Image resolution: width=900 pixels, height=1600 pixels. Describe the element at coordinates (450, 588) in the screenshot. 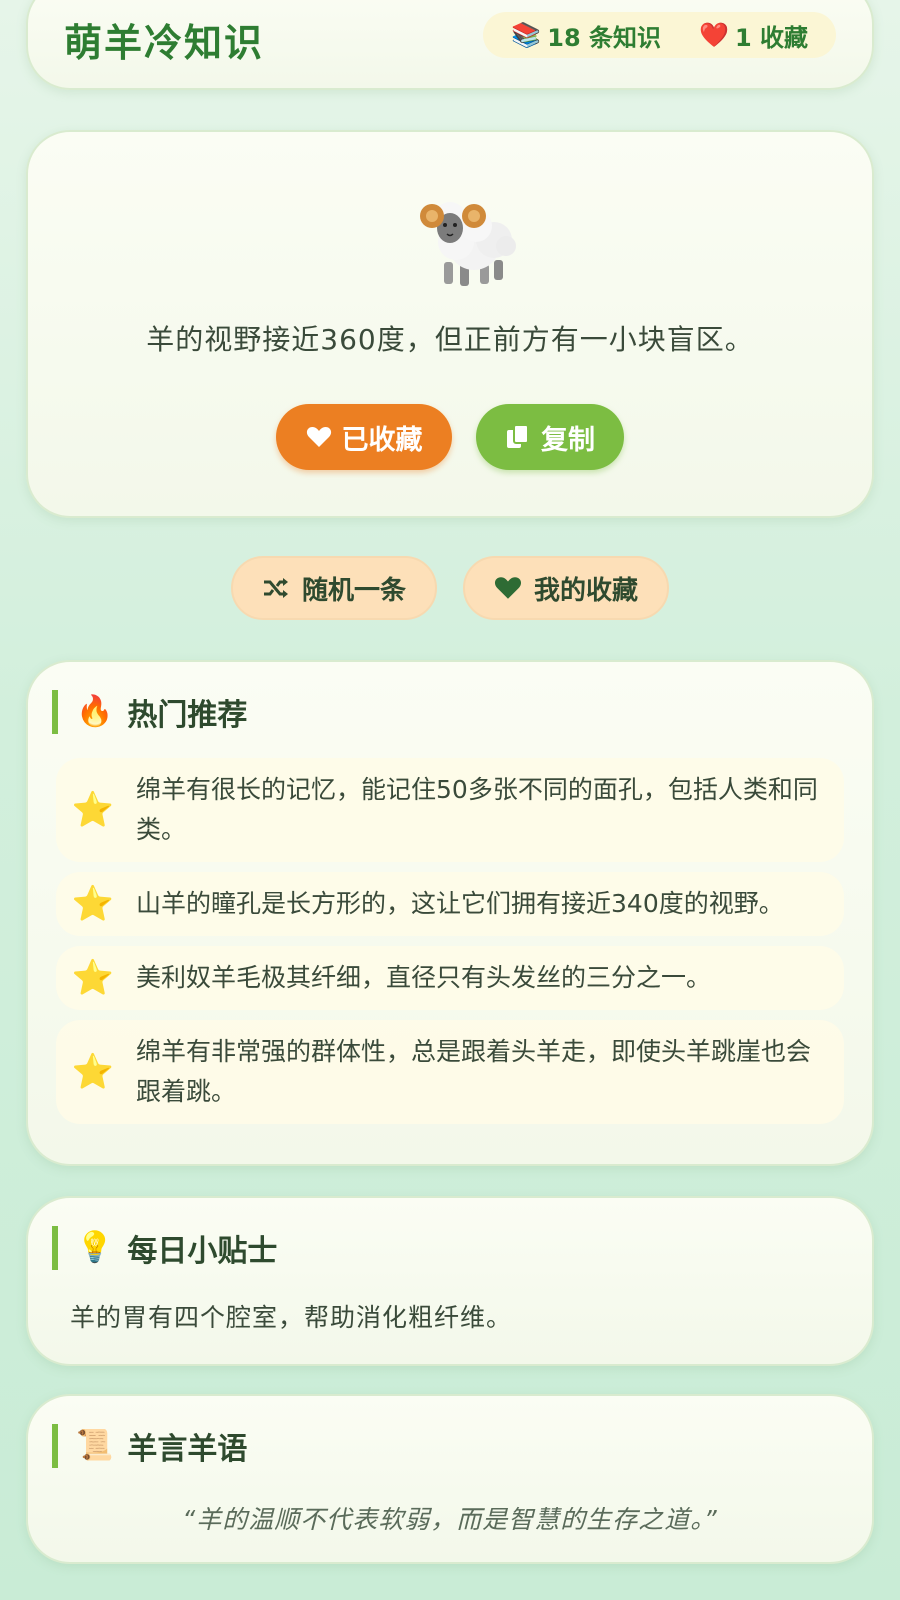

I see `action-row: 随机一条 我的收藏` at that location.